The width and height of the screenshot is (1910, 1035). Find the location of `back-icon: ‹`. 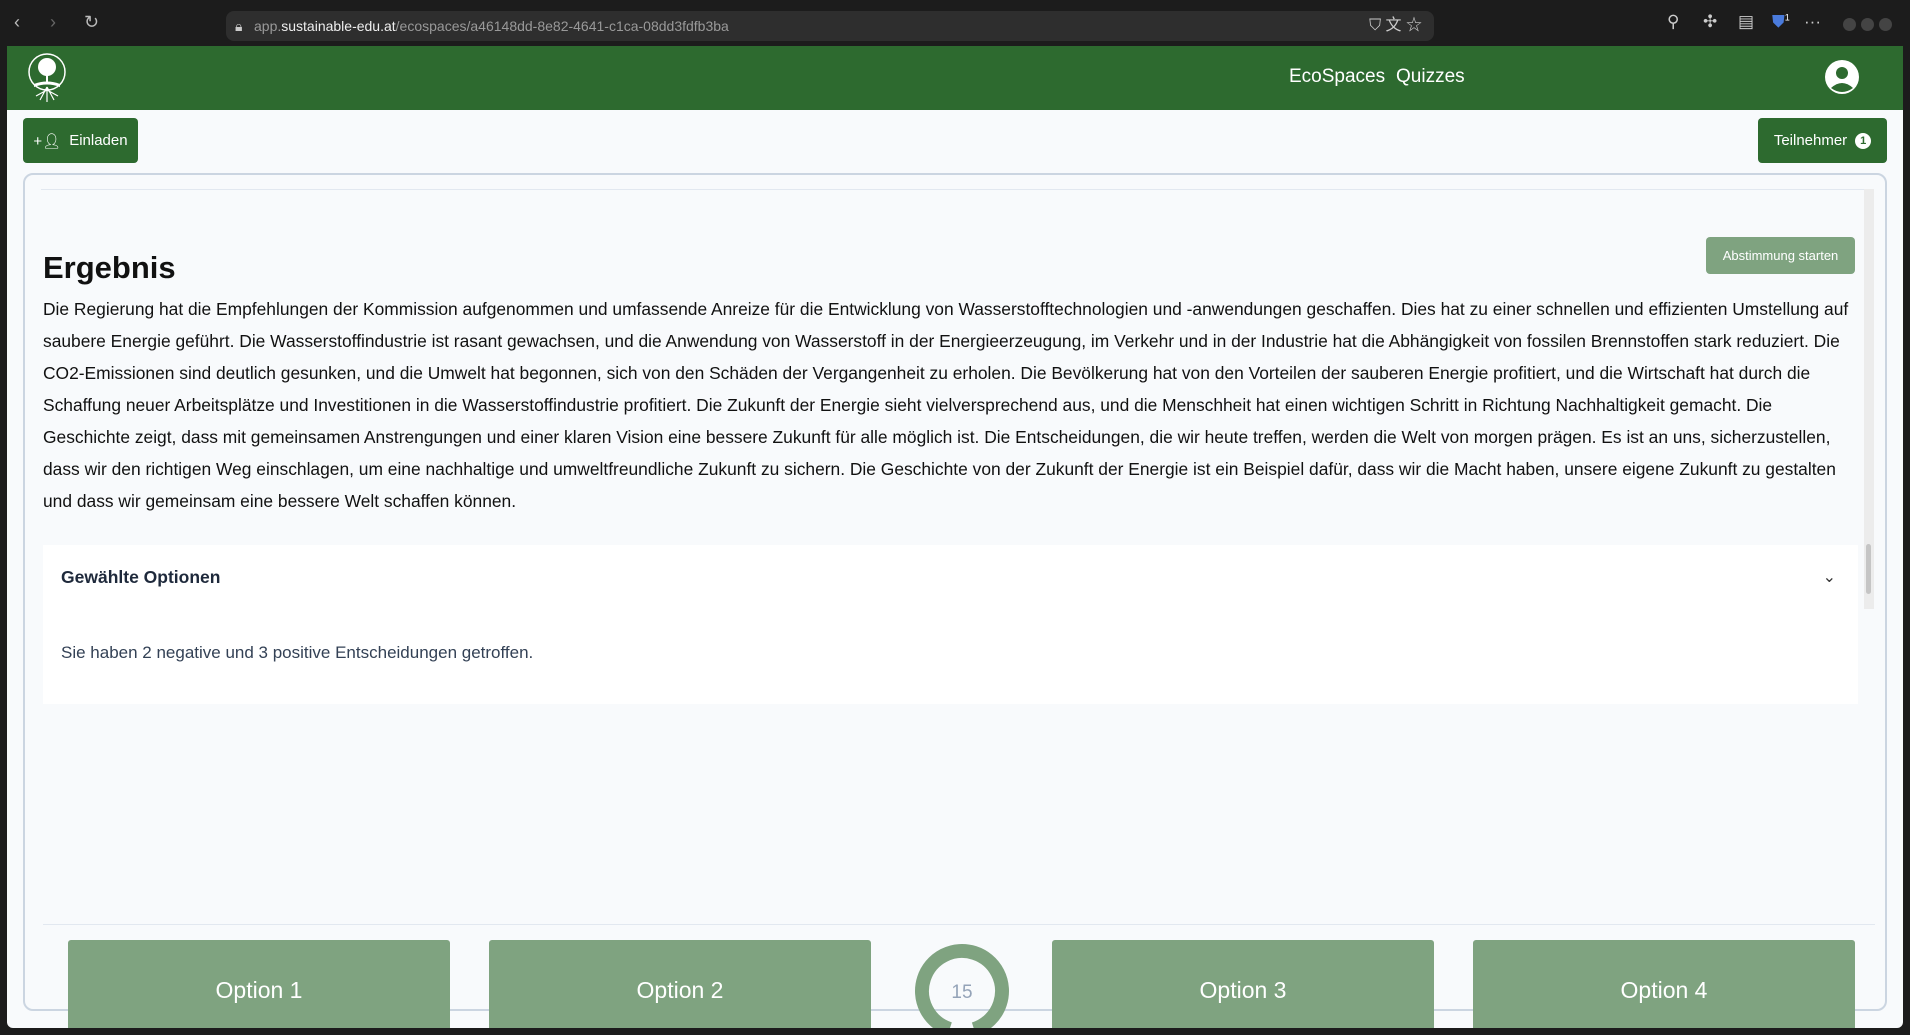

back-icon: ‹ is located at coordinates (17, 22).